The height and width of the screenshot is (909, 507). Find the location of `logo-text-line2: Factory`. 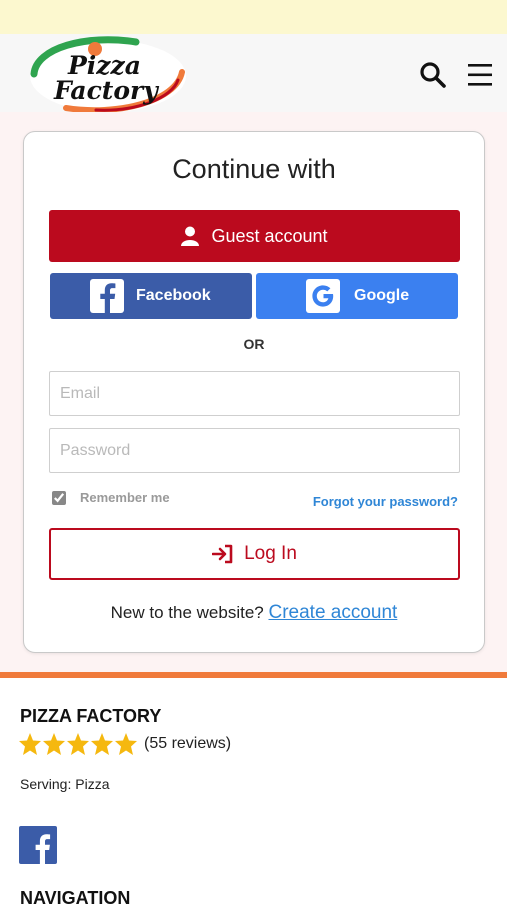

logo-text-line2: Factory is located at coordinates (106, 90).